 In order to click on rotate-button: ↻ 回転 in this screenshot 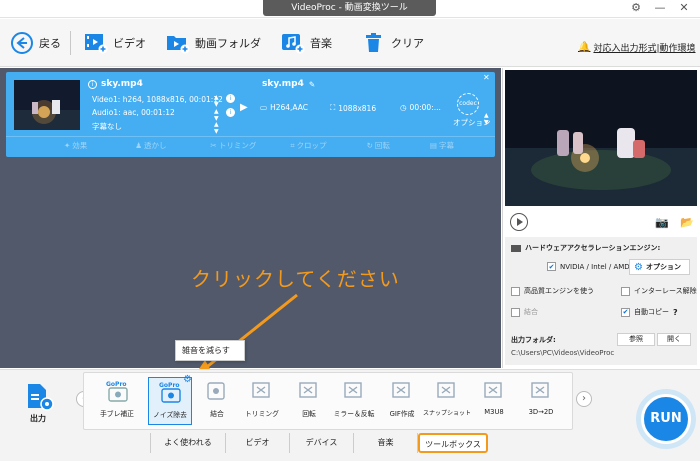, I will do `click(378, 145)`.